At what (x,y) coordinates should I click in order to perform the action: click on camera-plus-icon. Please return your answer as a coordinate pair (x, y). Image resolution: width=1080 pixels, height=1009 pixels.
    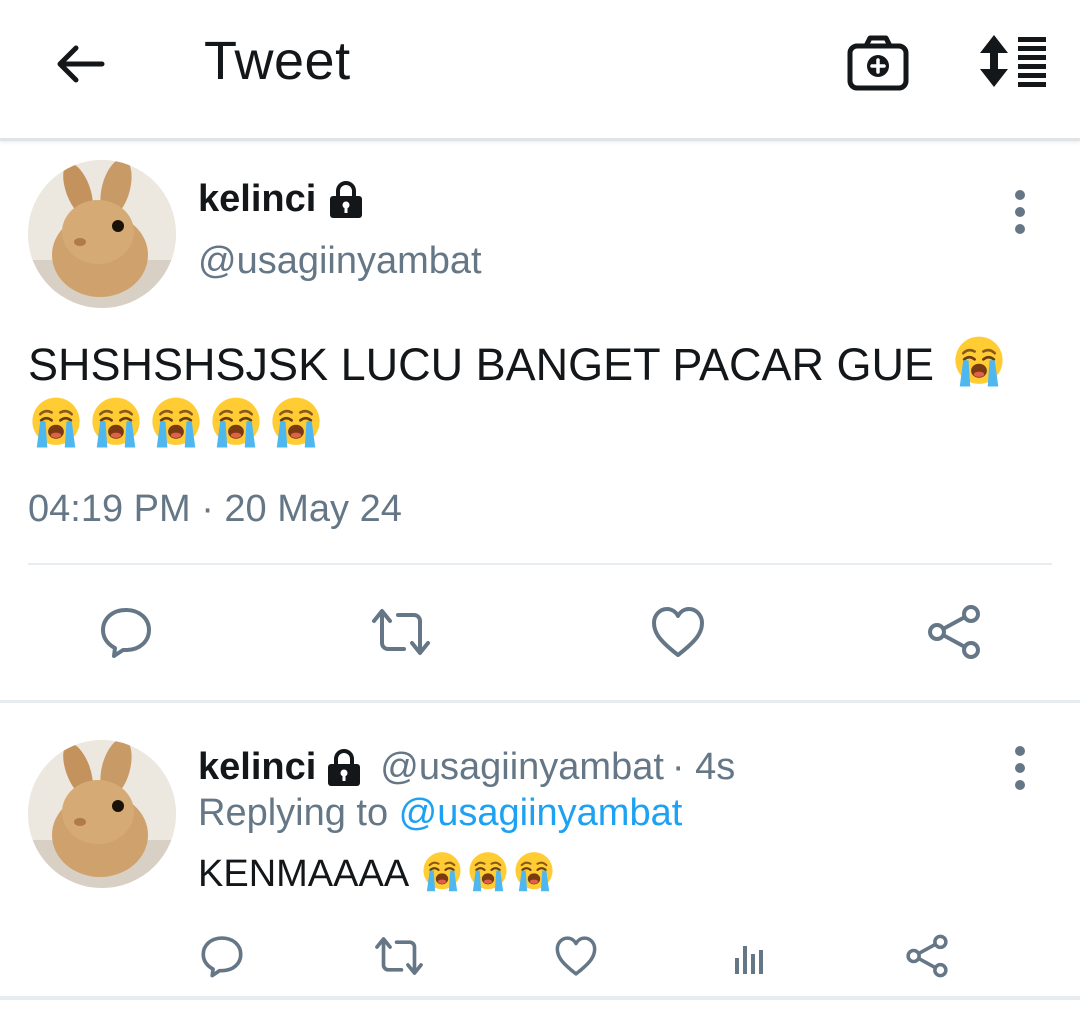
    Looking at the image, I should click on (878, 63).